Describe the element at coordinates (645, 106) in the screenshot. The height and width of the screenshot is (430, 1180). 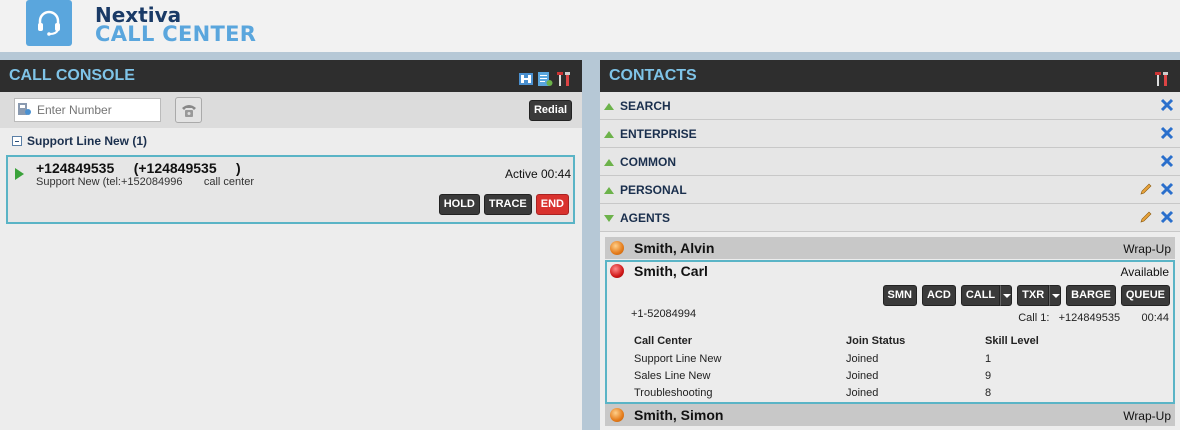
I see `section-label: SEARCH` at that location.